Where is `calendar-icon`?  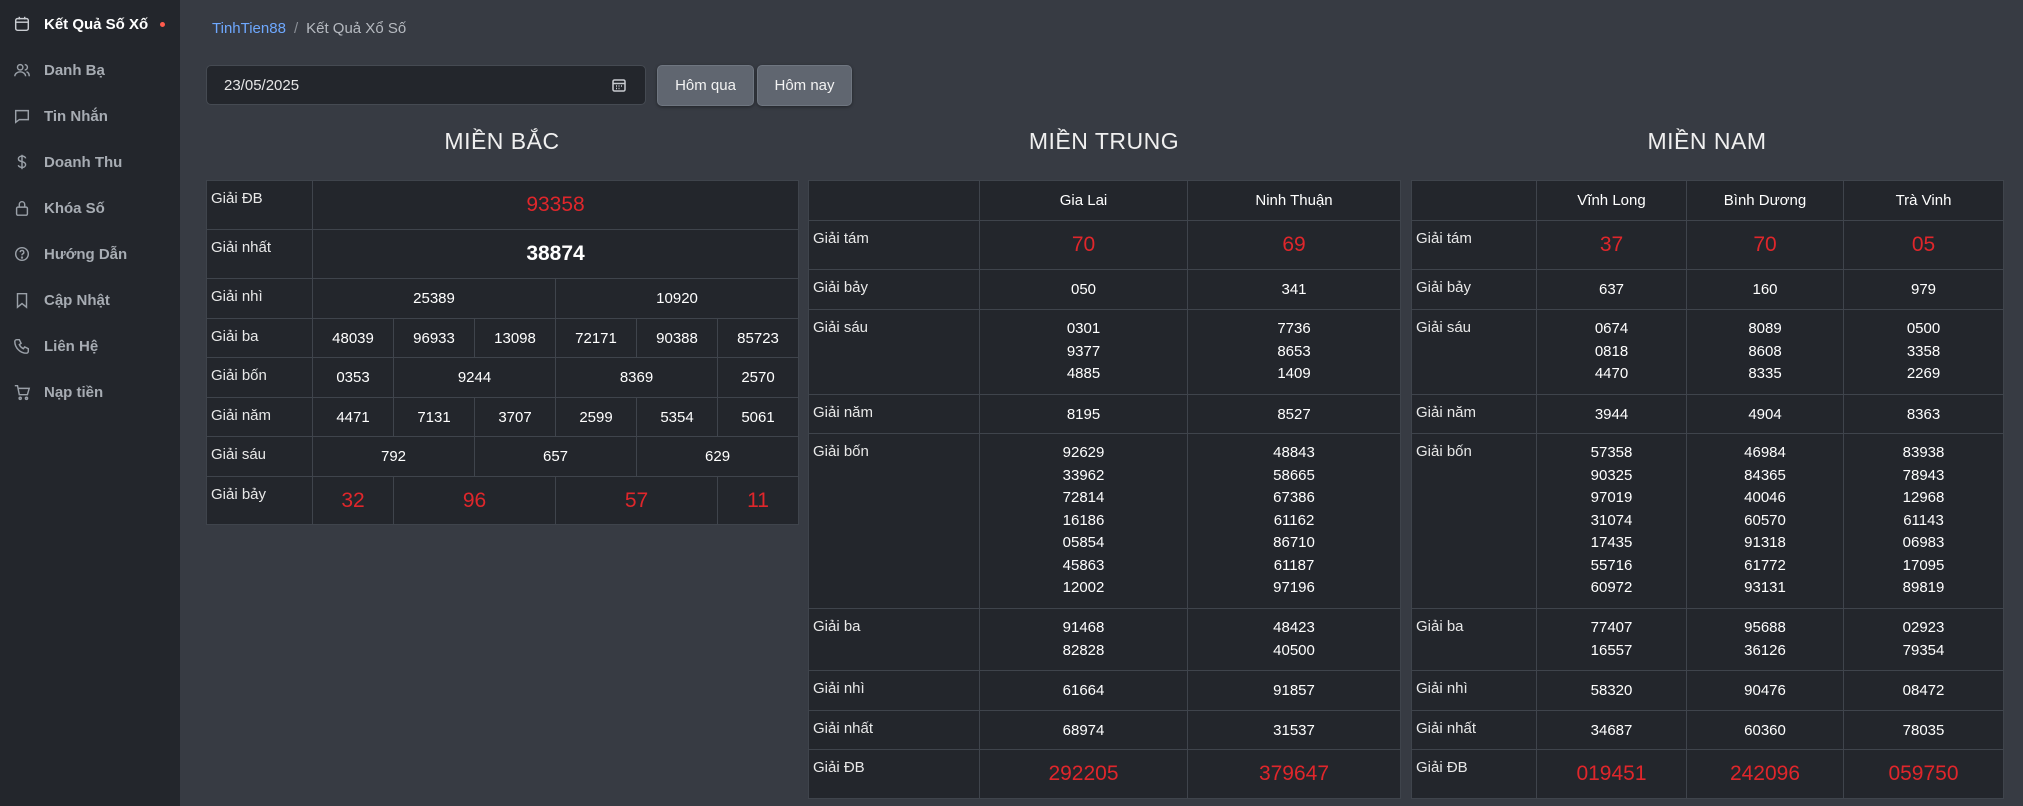 calendar-icon is located at coordinates (22, 24).